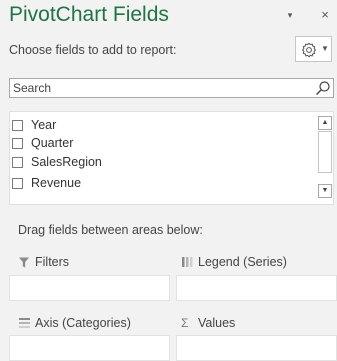 Image resolution: width=337 pixels, height=361 pixels. Describe the element at coordinates (110, 230) in the screenshot. I see `drag-fields-label: Drag fields between areas below:` at that location.